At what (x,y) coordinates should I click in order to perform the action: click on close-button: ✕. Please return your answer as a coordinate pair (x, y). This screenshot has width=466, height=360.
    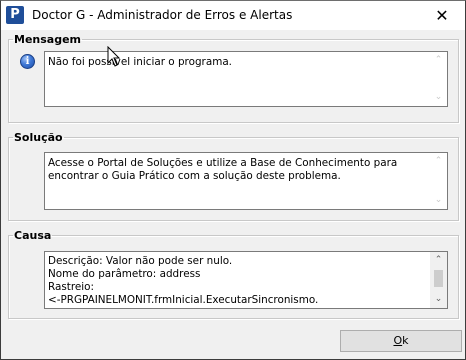
    Looking at the image, I should click on (442, 15).